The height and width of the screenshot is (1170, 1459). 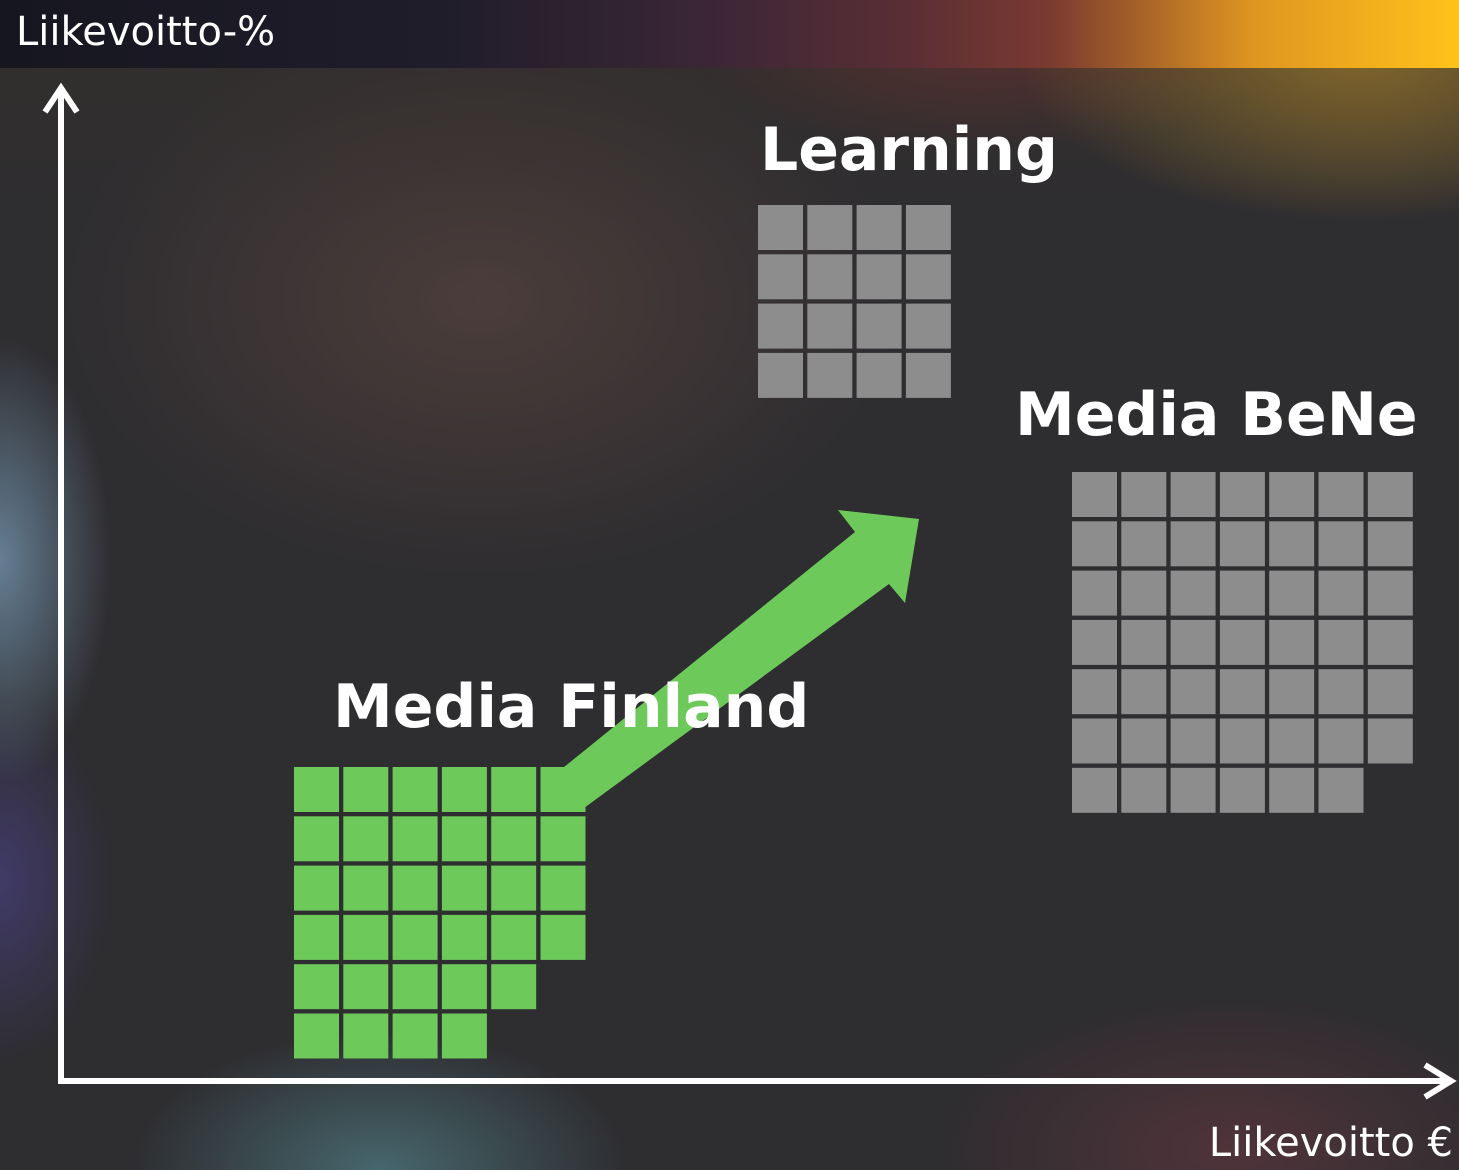 I want to click on segment-label-media-bene: Media BeNe, so click(x=1216, y=415).